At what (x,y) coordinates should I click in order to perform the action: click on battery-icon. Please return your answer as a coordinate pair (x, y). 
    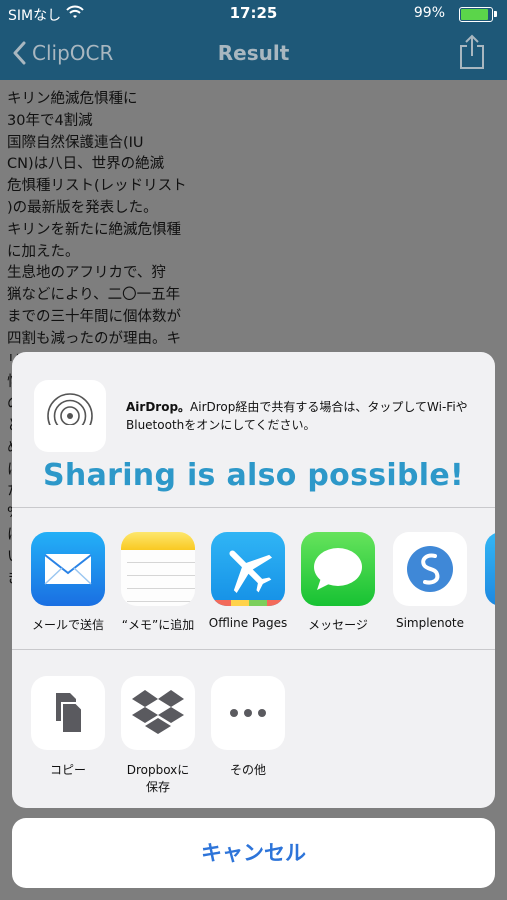
    Looking at the image, I should click on (478, 14).